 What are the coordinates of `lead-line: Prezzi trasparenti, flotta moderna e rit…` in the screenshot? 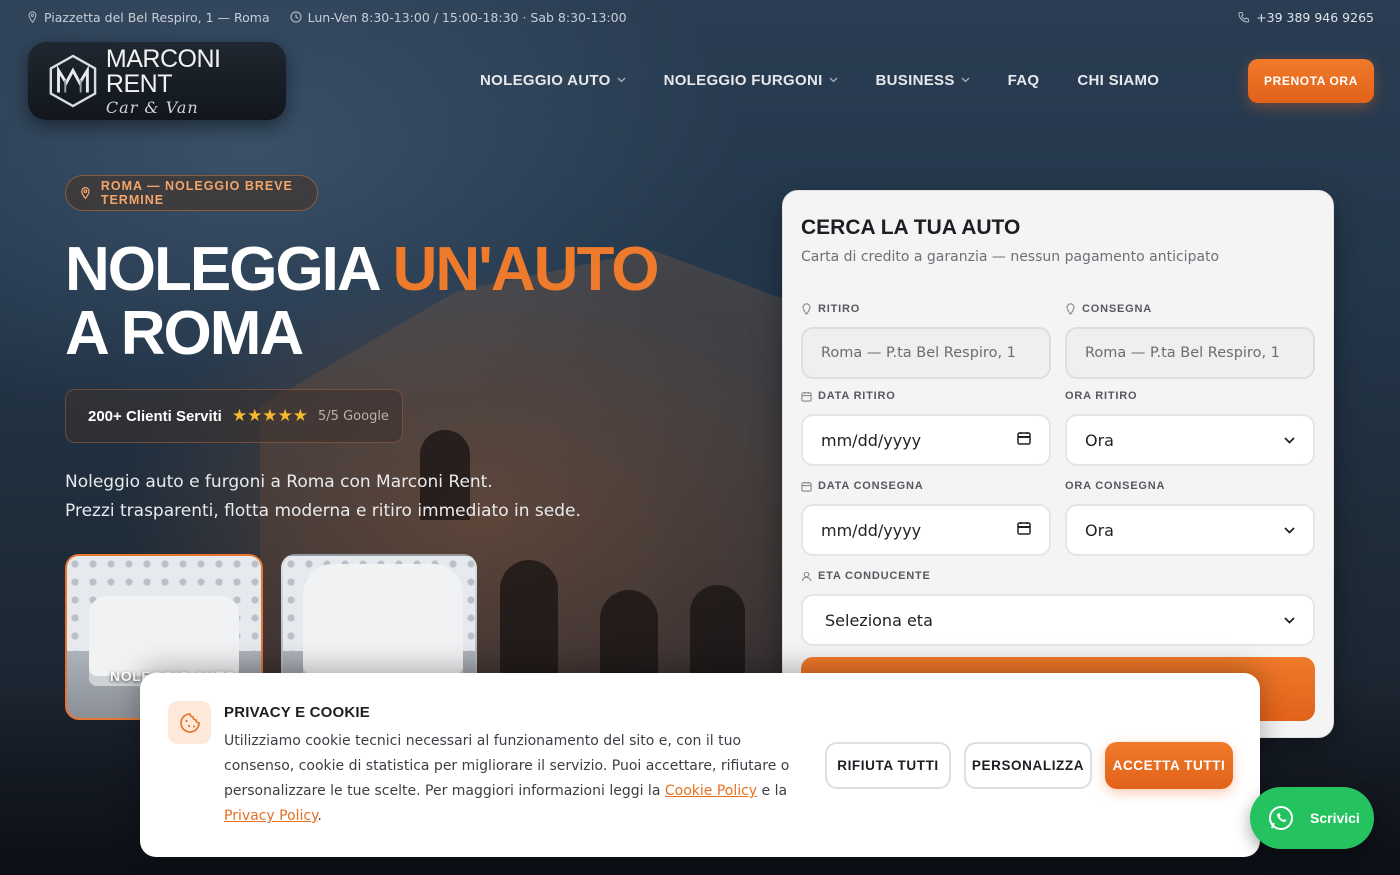 It's located at (323, 511).